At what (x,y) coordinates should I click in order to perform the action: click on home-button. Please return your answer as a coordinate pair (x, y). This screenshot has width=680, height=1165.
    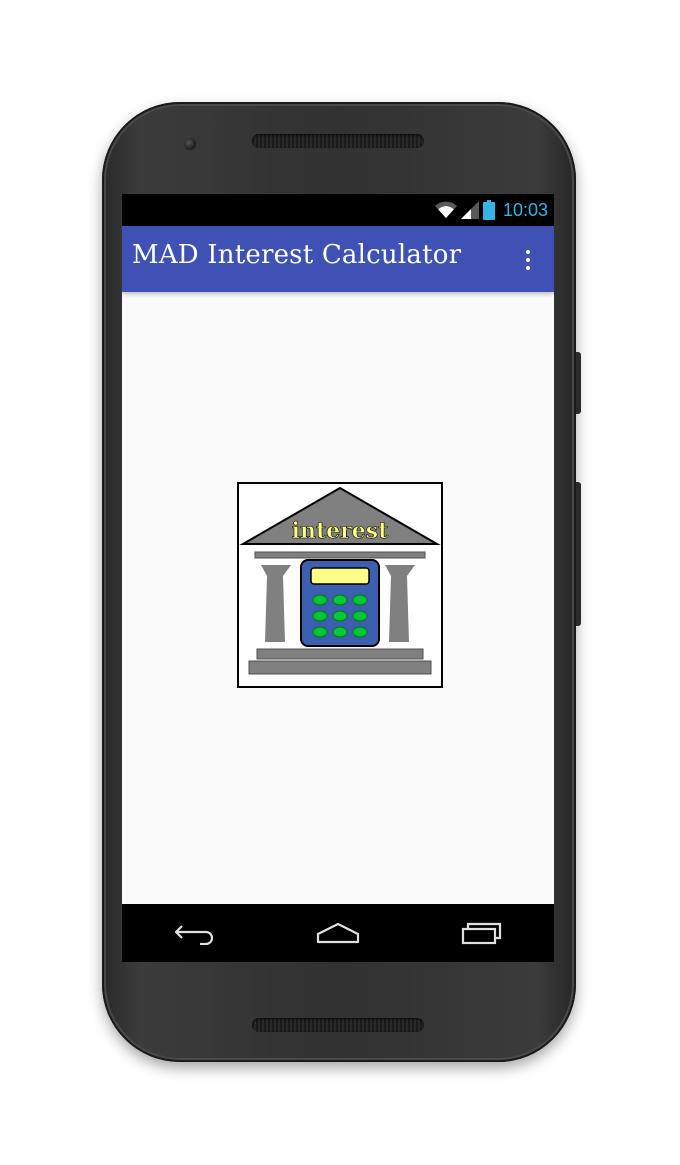
    Looking at the image, I should click on (338, 933).